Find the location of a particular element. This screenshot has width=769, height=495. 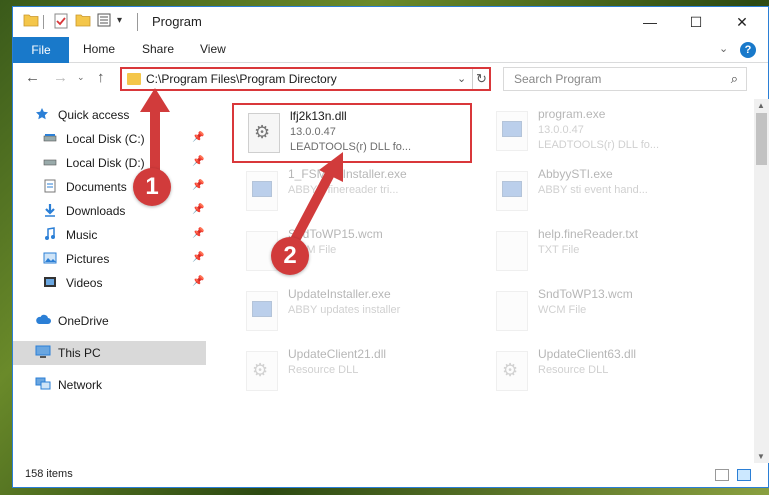

vertical-scrollbar: ▲ ▼ is located at coordinates (761, 281).